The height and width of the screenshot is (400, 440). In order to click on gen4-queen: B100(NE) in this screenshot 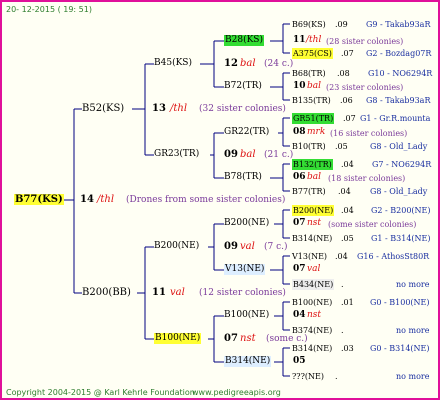, I will do `click(312, 302)`.